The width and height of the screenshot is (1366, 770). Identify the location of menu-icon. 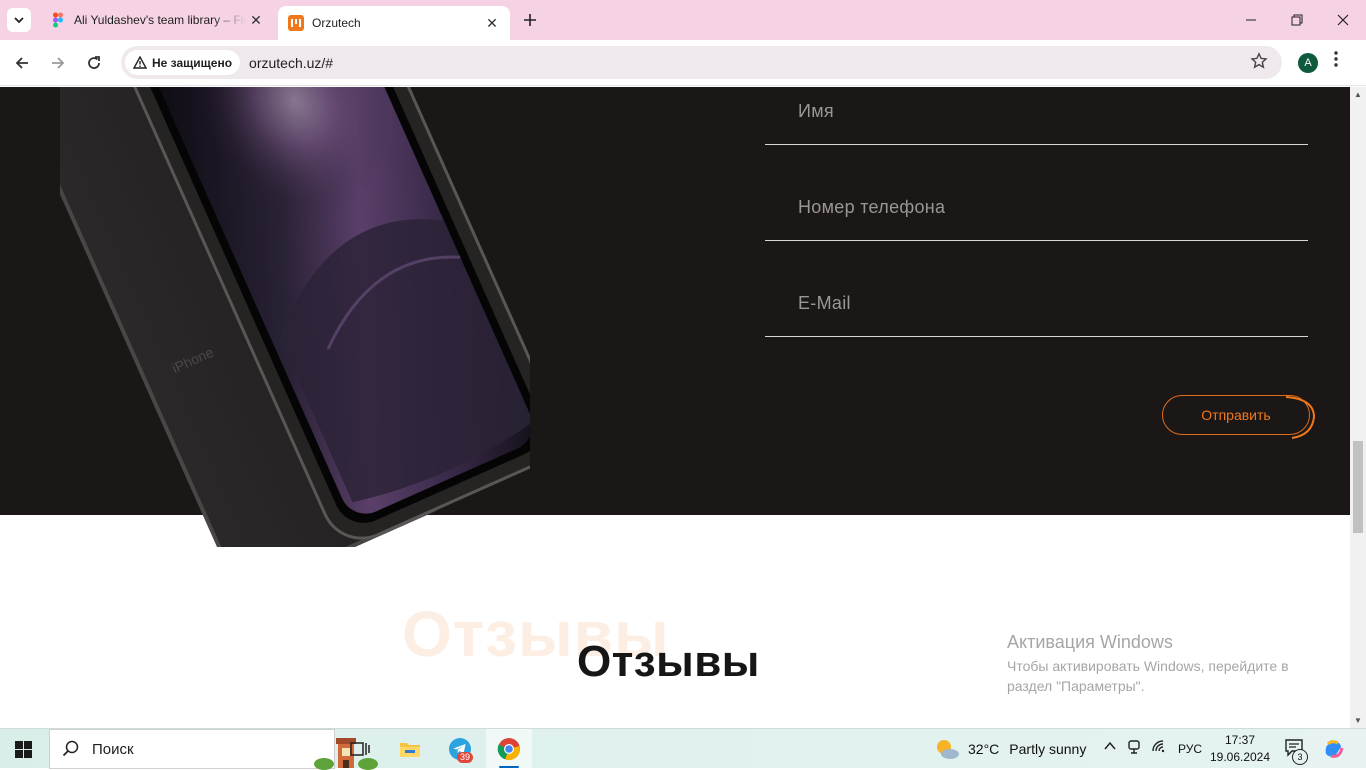
(1336, 61).